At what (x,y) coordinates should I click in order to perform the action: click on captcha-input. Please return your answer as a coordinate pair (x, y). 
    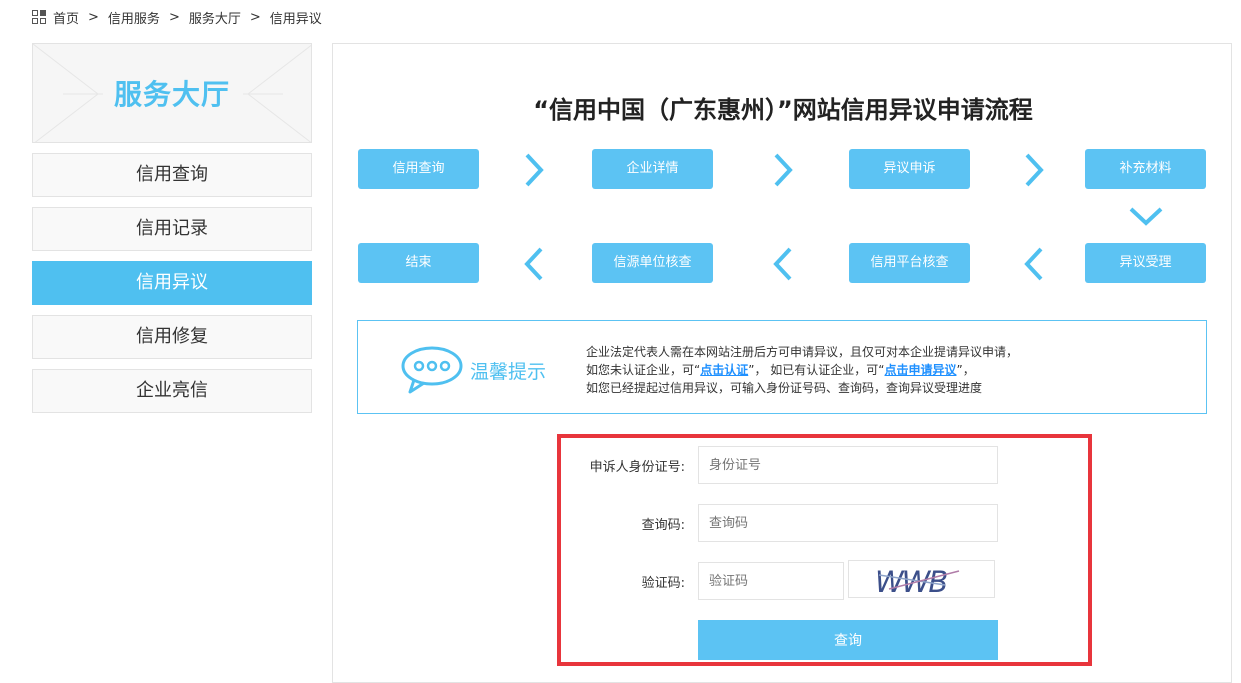
    Looking at the image, I should click on (771, 581).